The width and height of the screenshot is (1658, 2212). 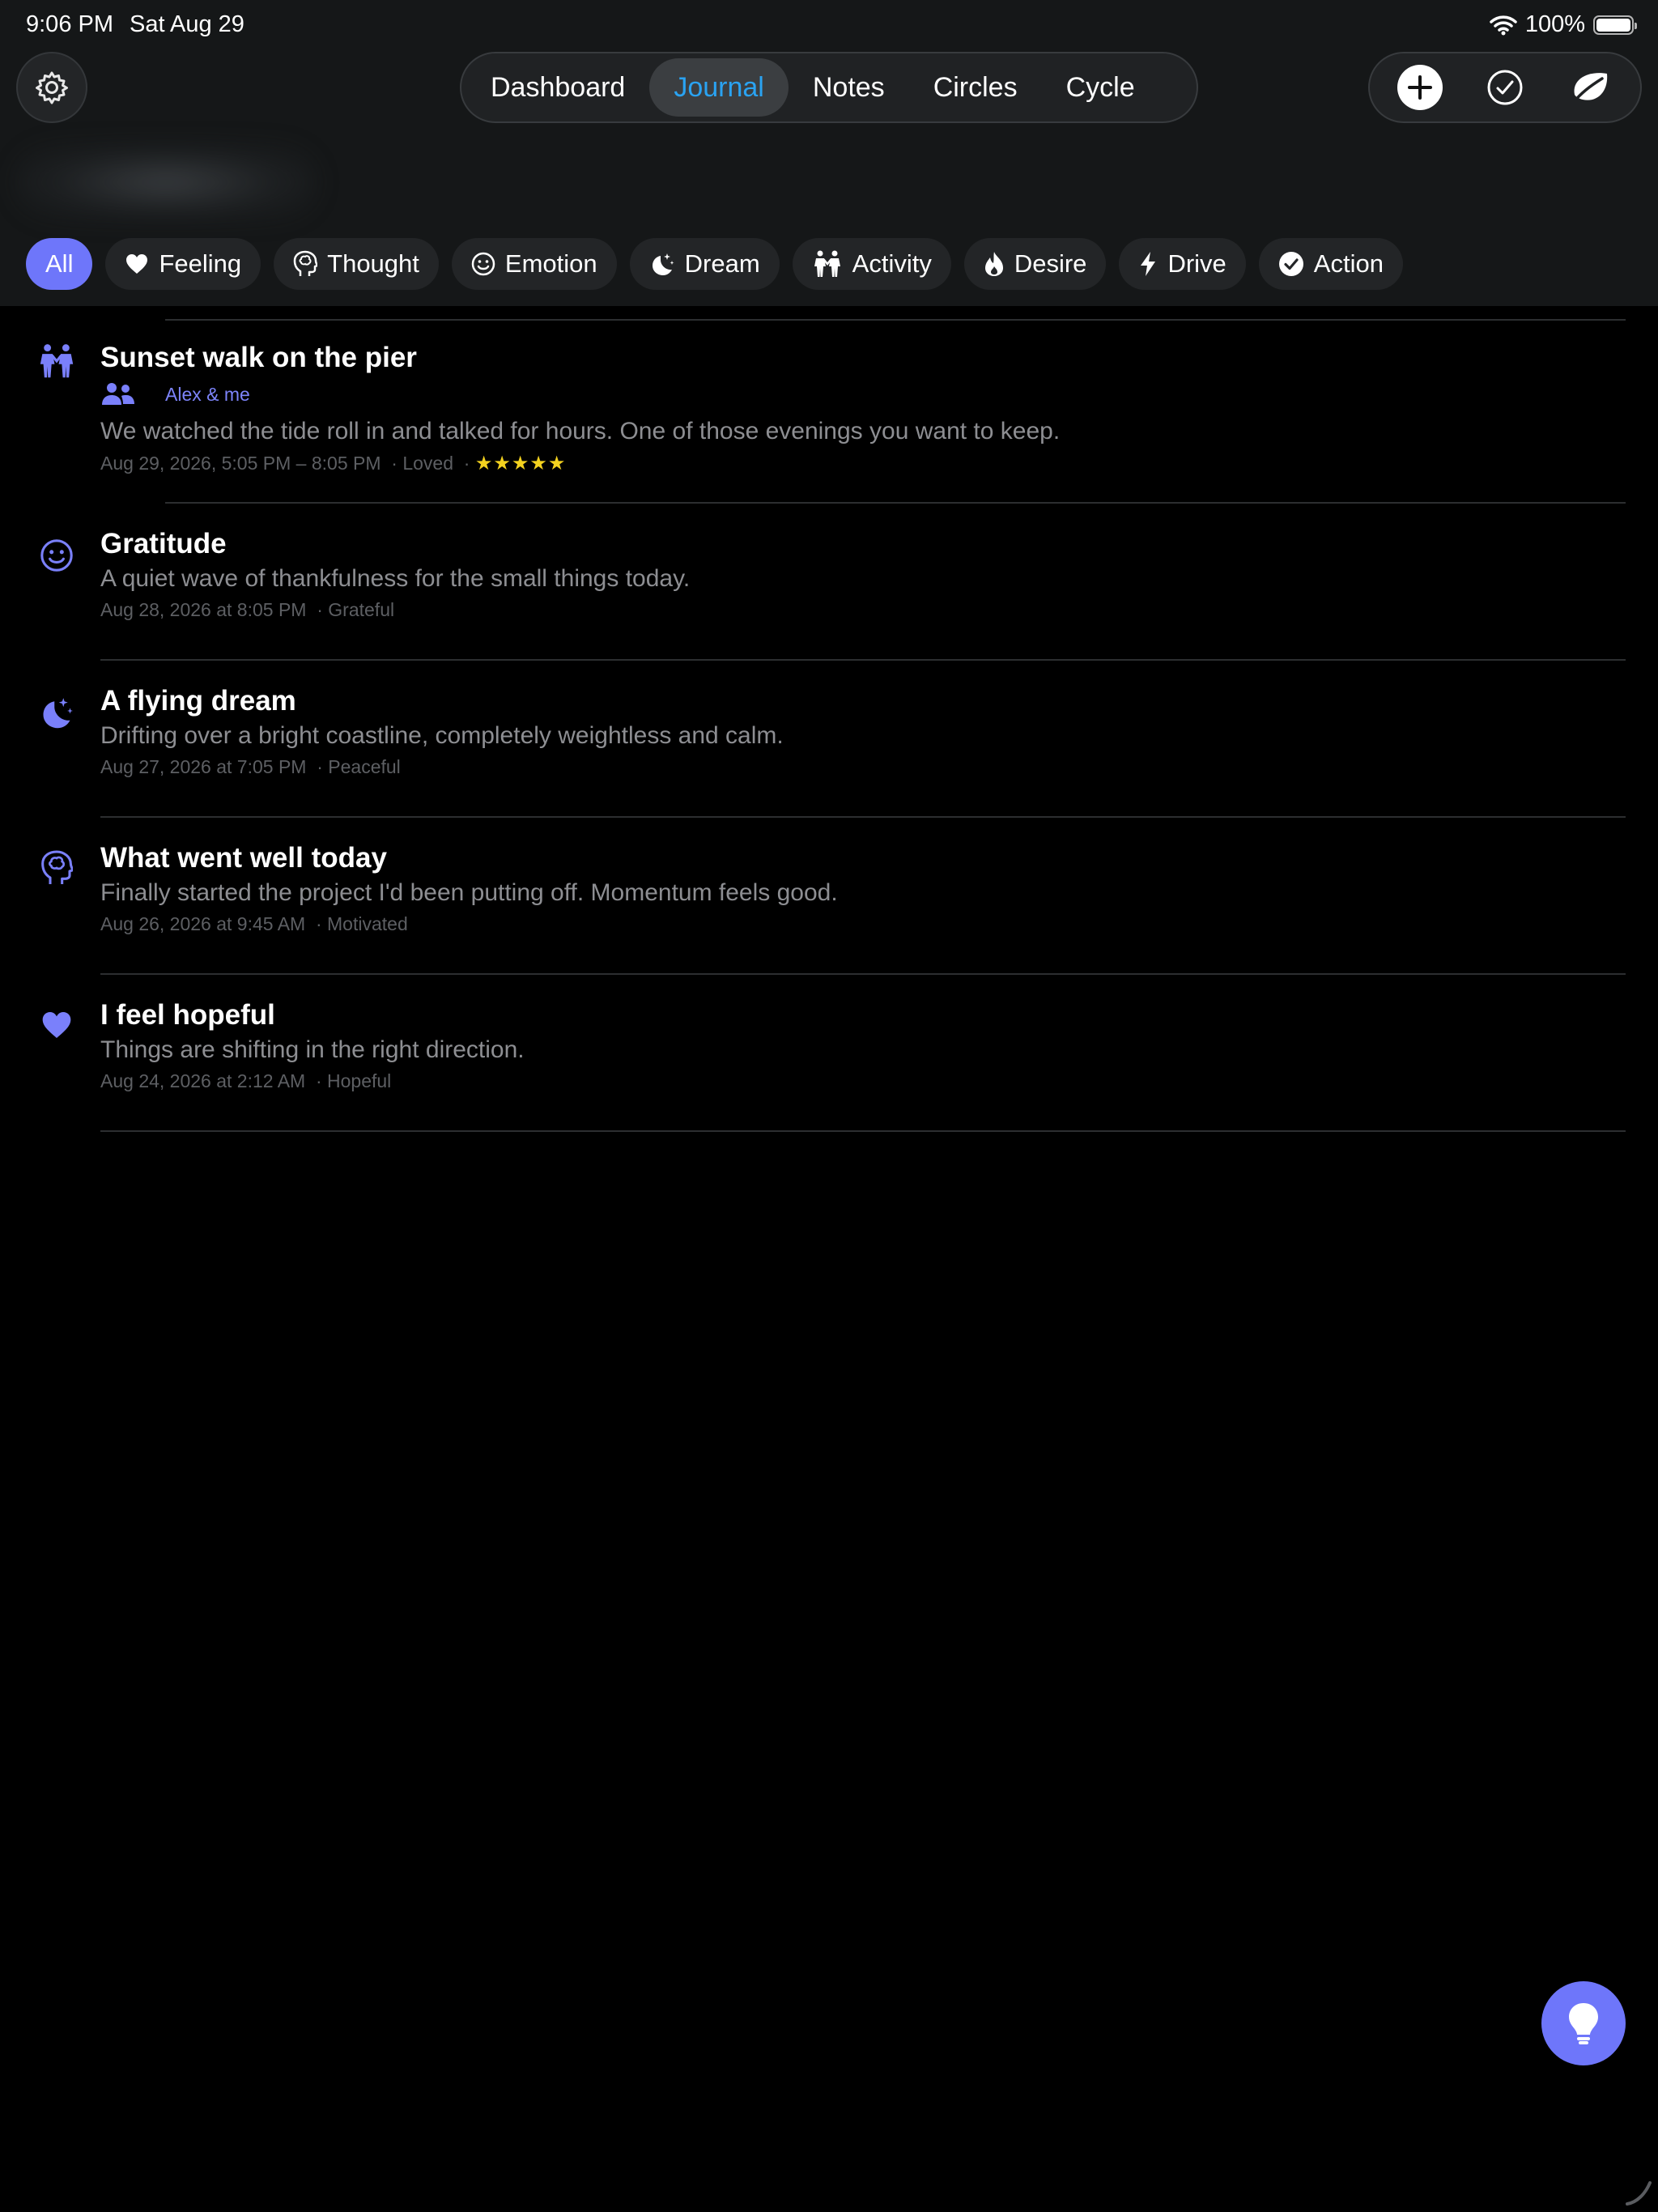 What do you see at coordinates (722, 263) in the screenshot?
I see `filter-label: Dream` at bounding box center [722, 263].